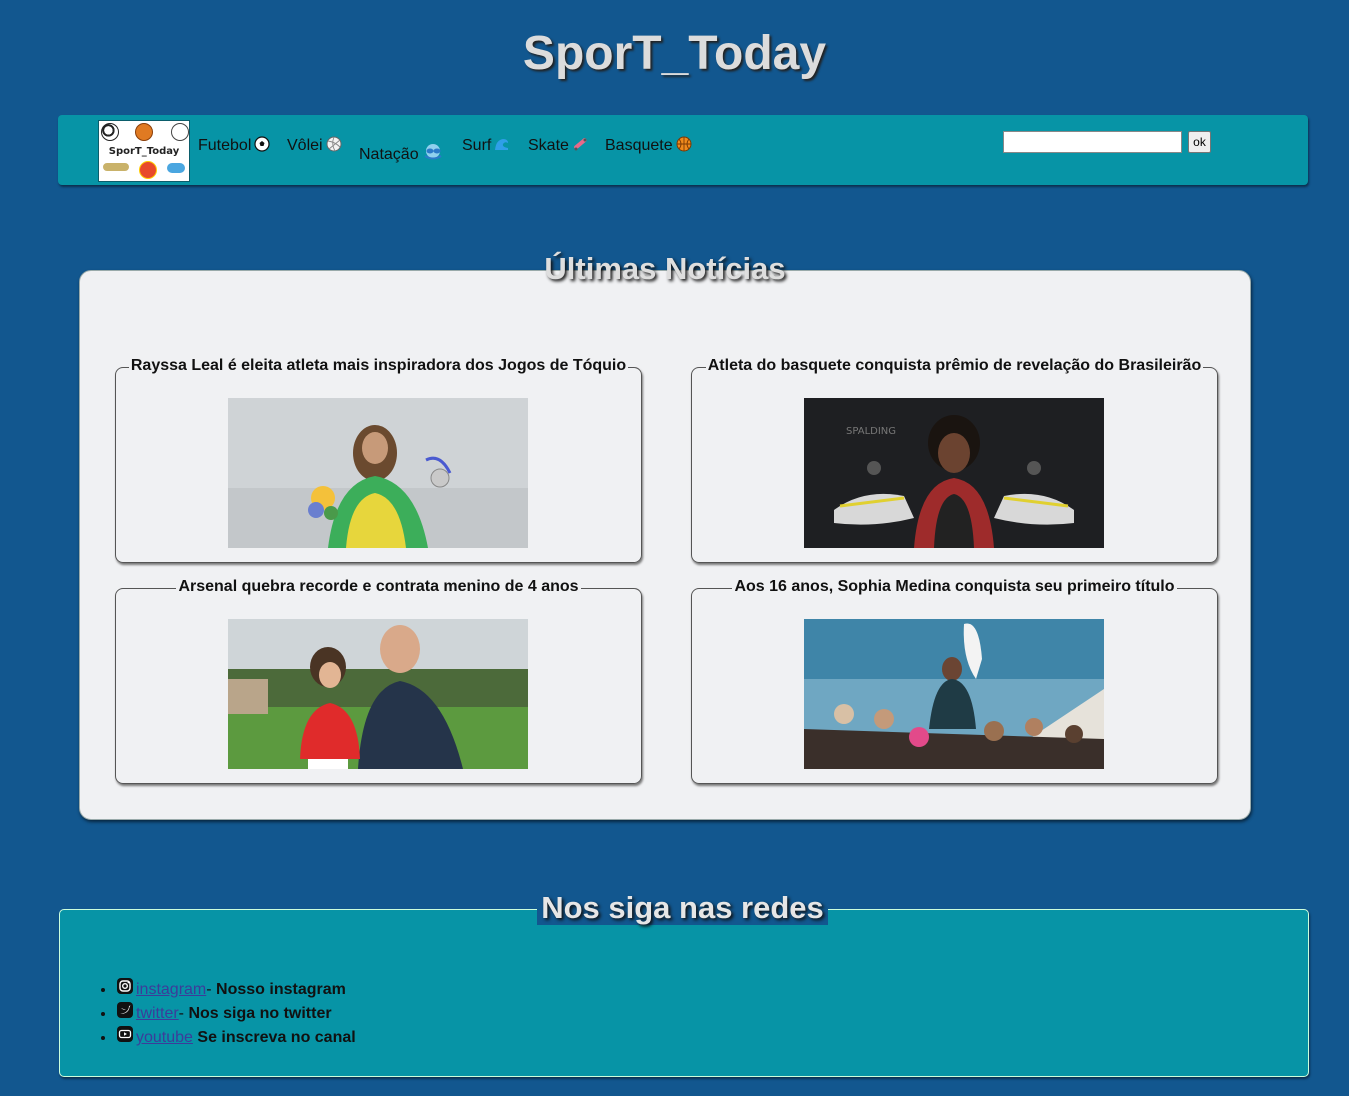 Image resolution: width=1349 pixels, height=1096 pixels. What do you see at coordinates (260, 1013) in the screenshot?
I see `social-description: Nos siga no twitter` at bounding box center [260, 1013].